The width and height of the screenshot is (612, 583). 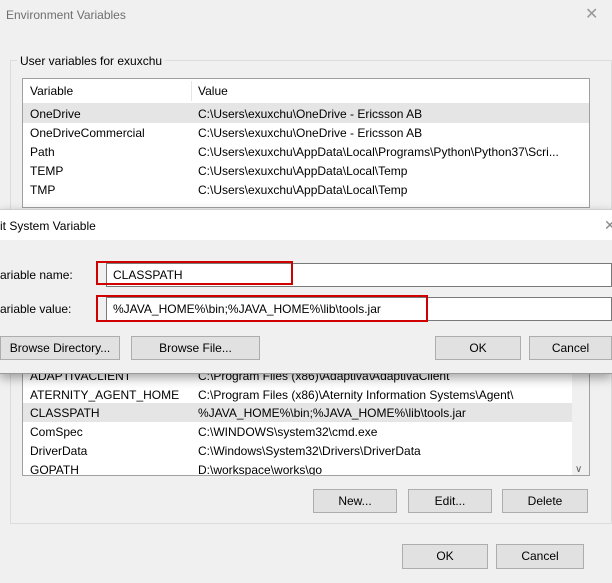 What do you see at coordinates (36, 275) in the screenshot?
I see `variable-name-label: ariable name:` at bounding box center [36, 275].